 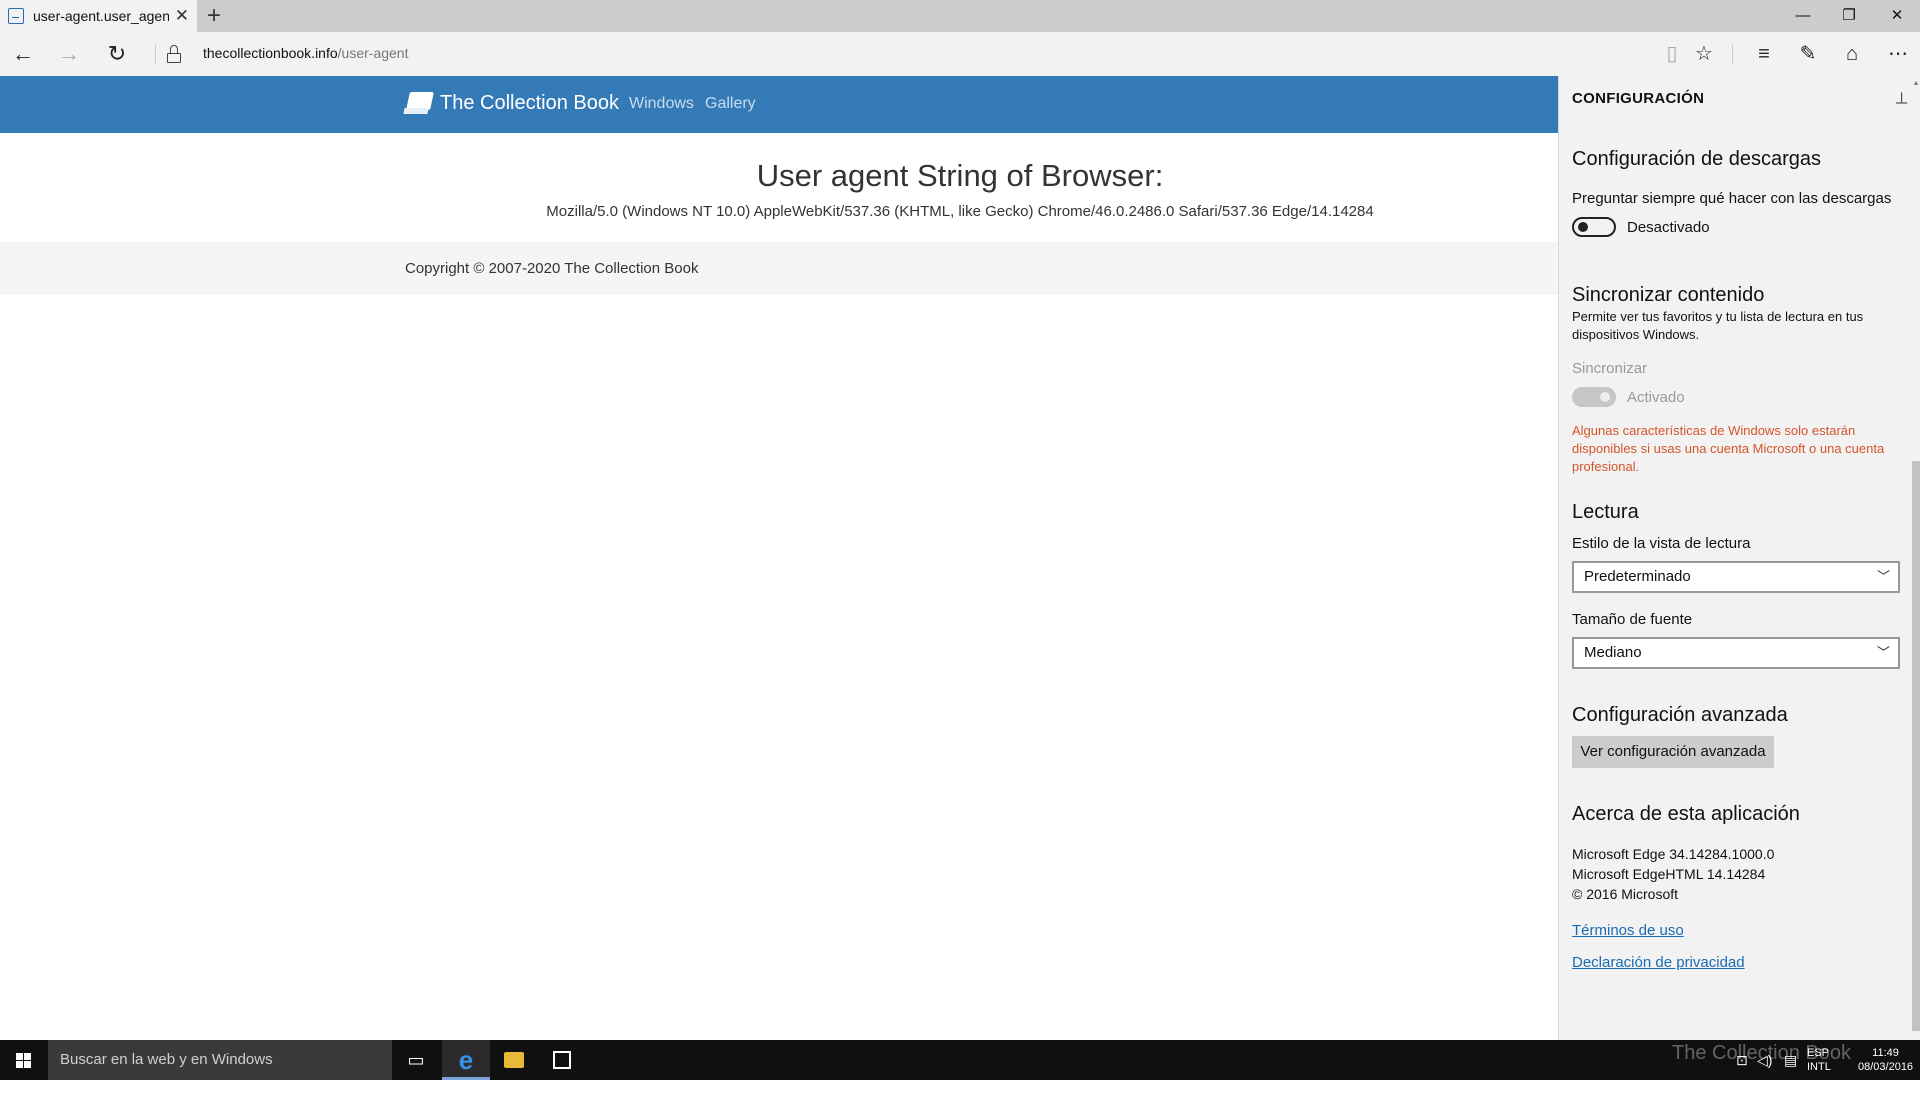 I want to click on edge-taskbar-icon: e, so click(x=466, y=1060).